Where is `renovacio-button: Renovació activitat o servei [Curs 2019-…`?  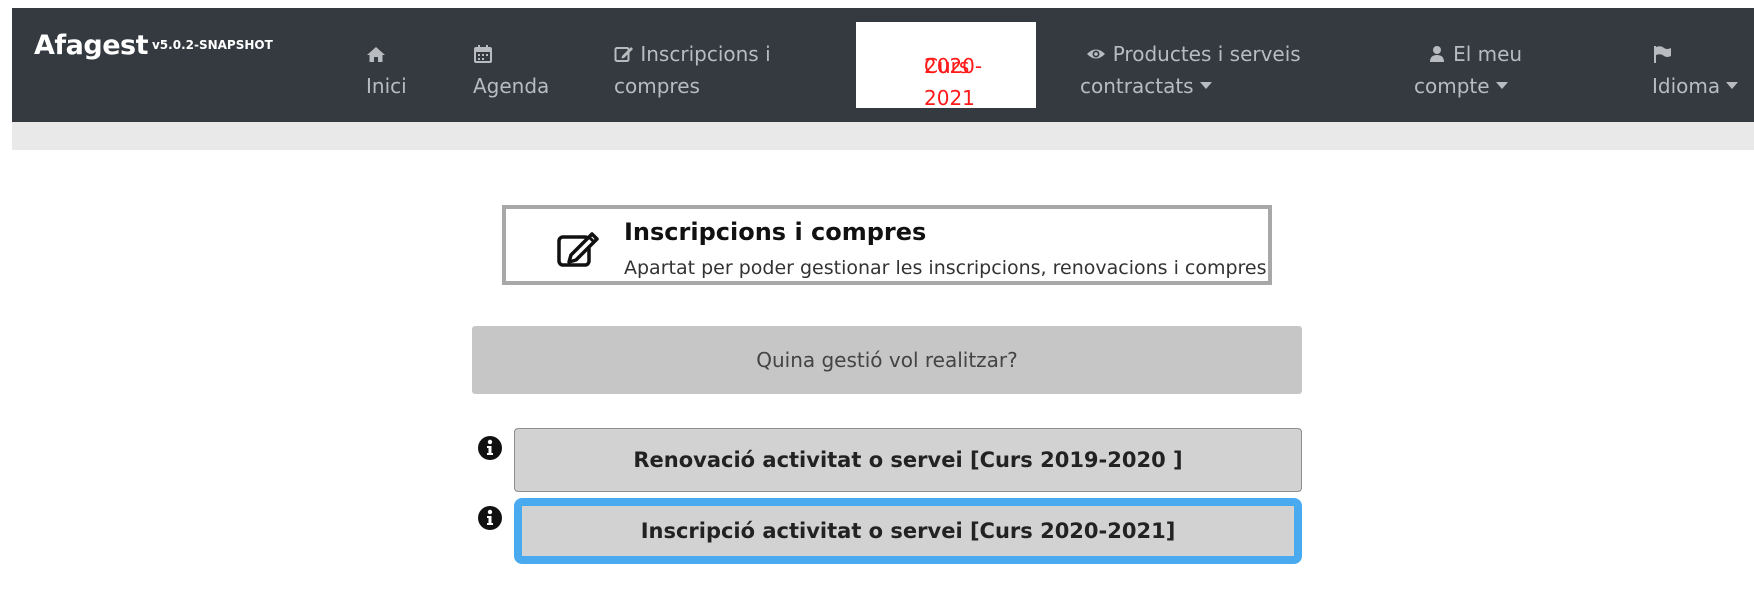
renovacio-button: Renovació activitat o servei [Curs 2019-… is located at coordinates (908, 460).